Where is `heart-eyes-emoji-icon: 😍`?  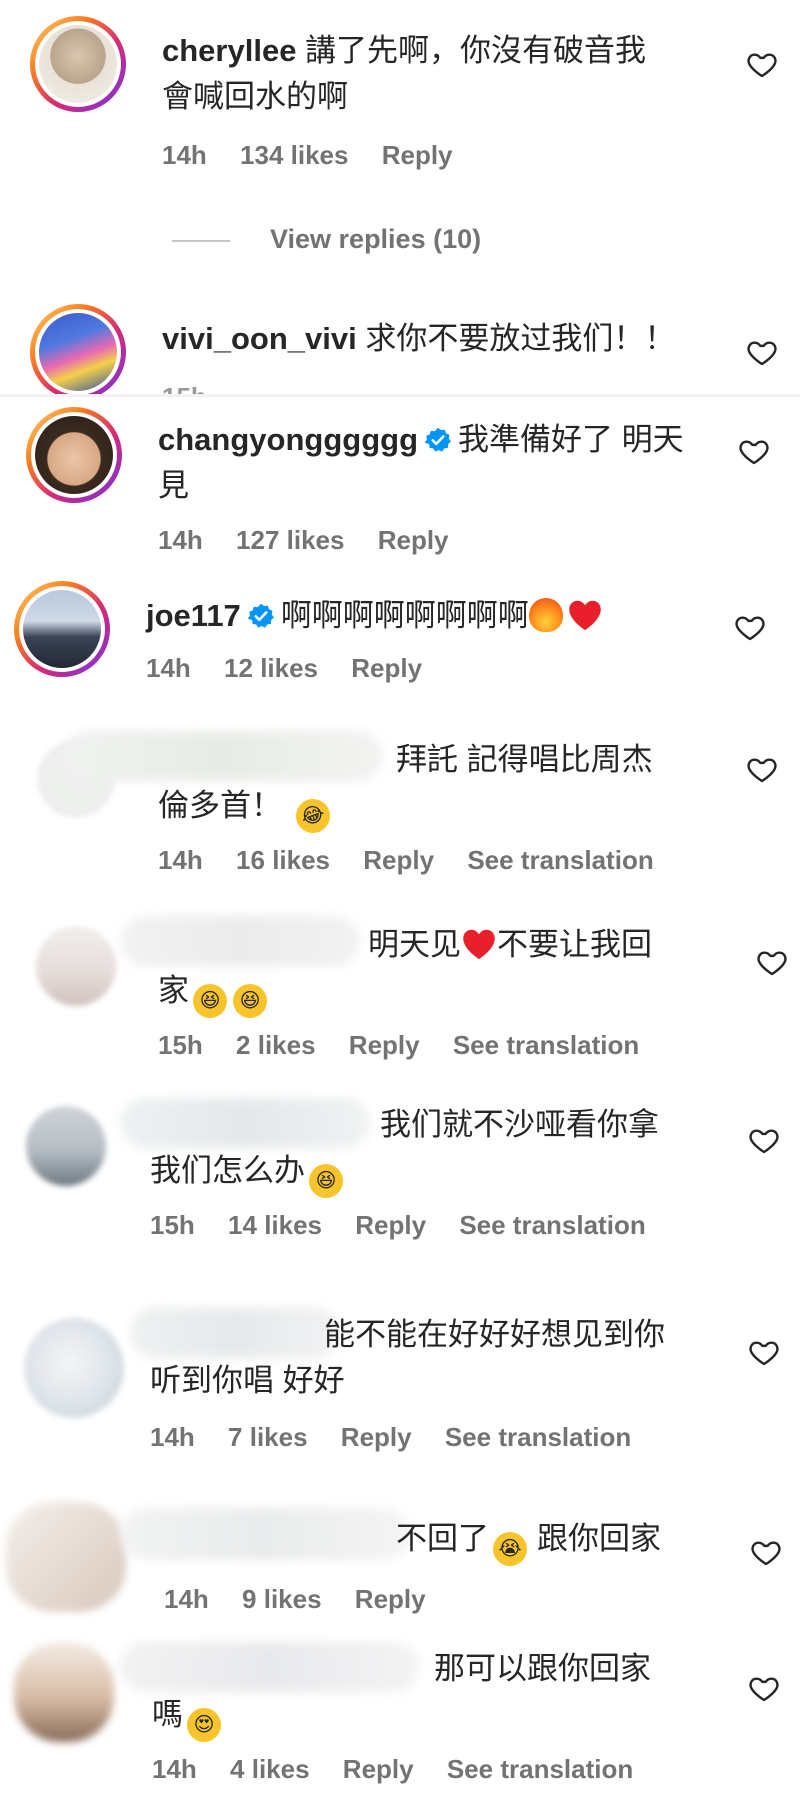 heart-eyes-emoji-icon: 😍 is located at coordinates (204, 1725).